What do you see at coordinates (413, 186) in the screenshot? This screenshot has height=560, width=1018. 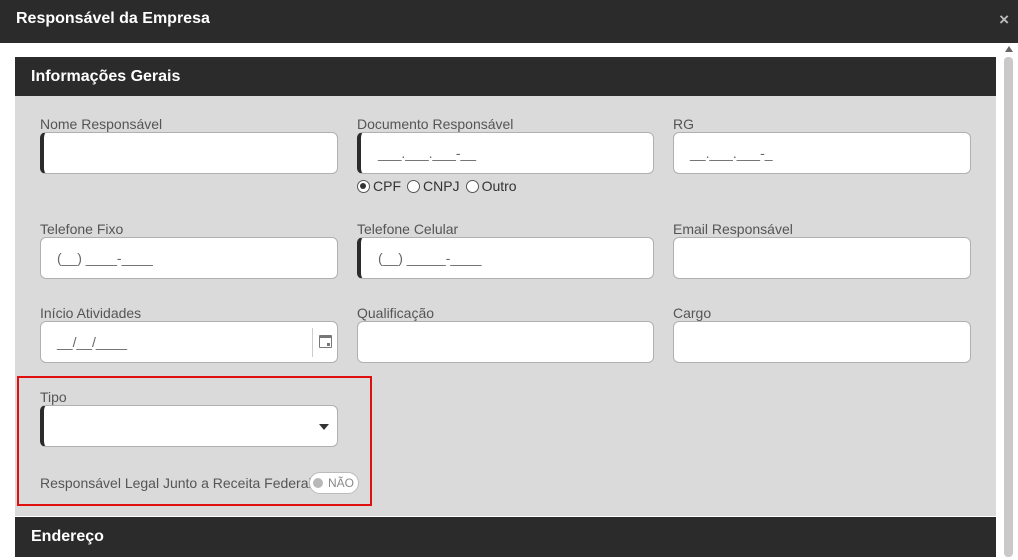 I see `radio-cnpj-circle` at bounding box center [413, 186].